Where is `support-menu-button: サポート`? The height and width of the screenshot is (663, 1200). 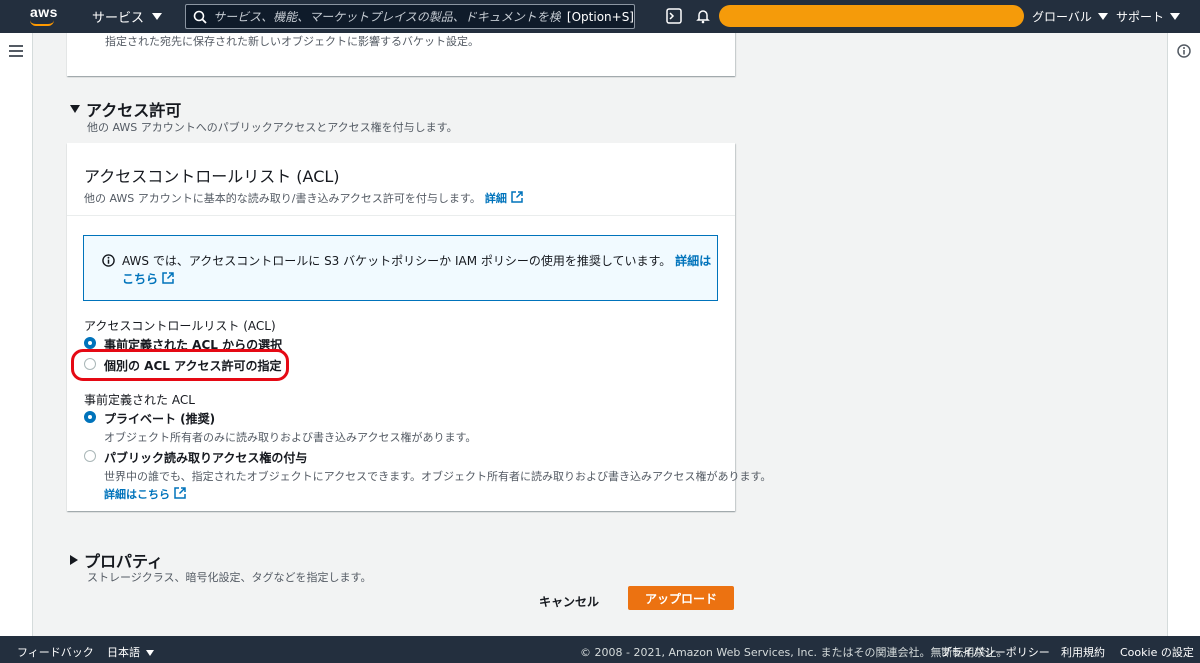
support-menu-button: サポート is located at coordinates (1148, 16).